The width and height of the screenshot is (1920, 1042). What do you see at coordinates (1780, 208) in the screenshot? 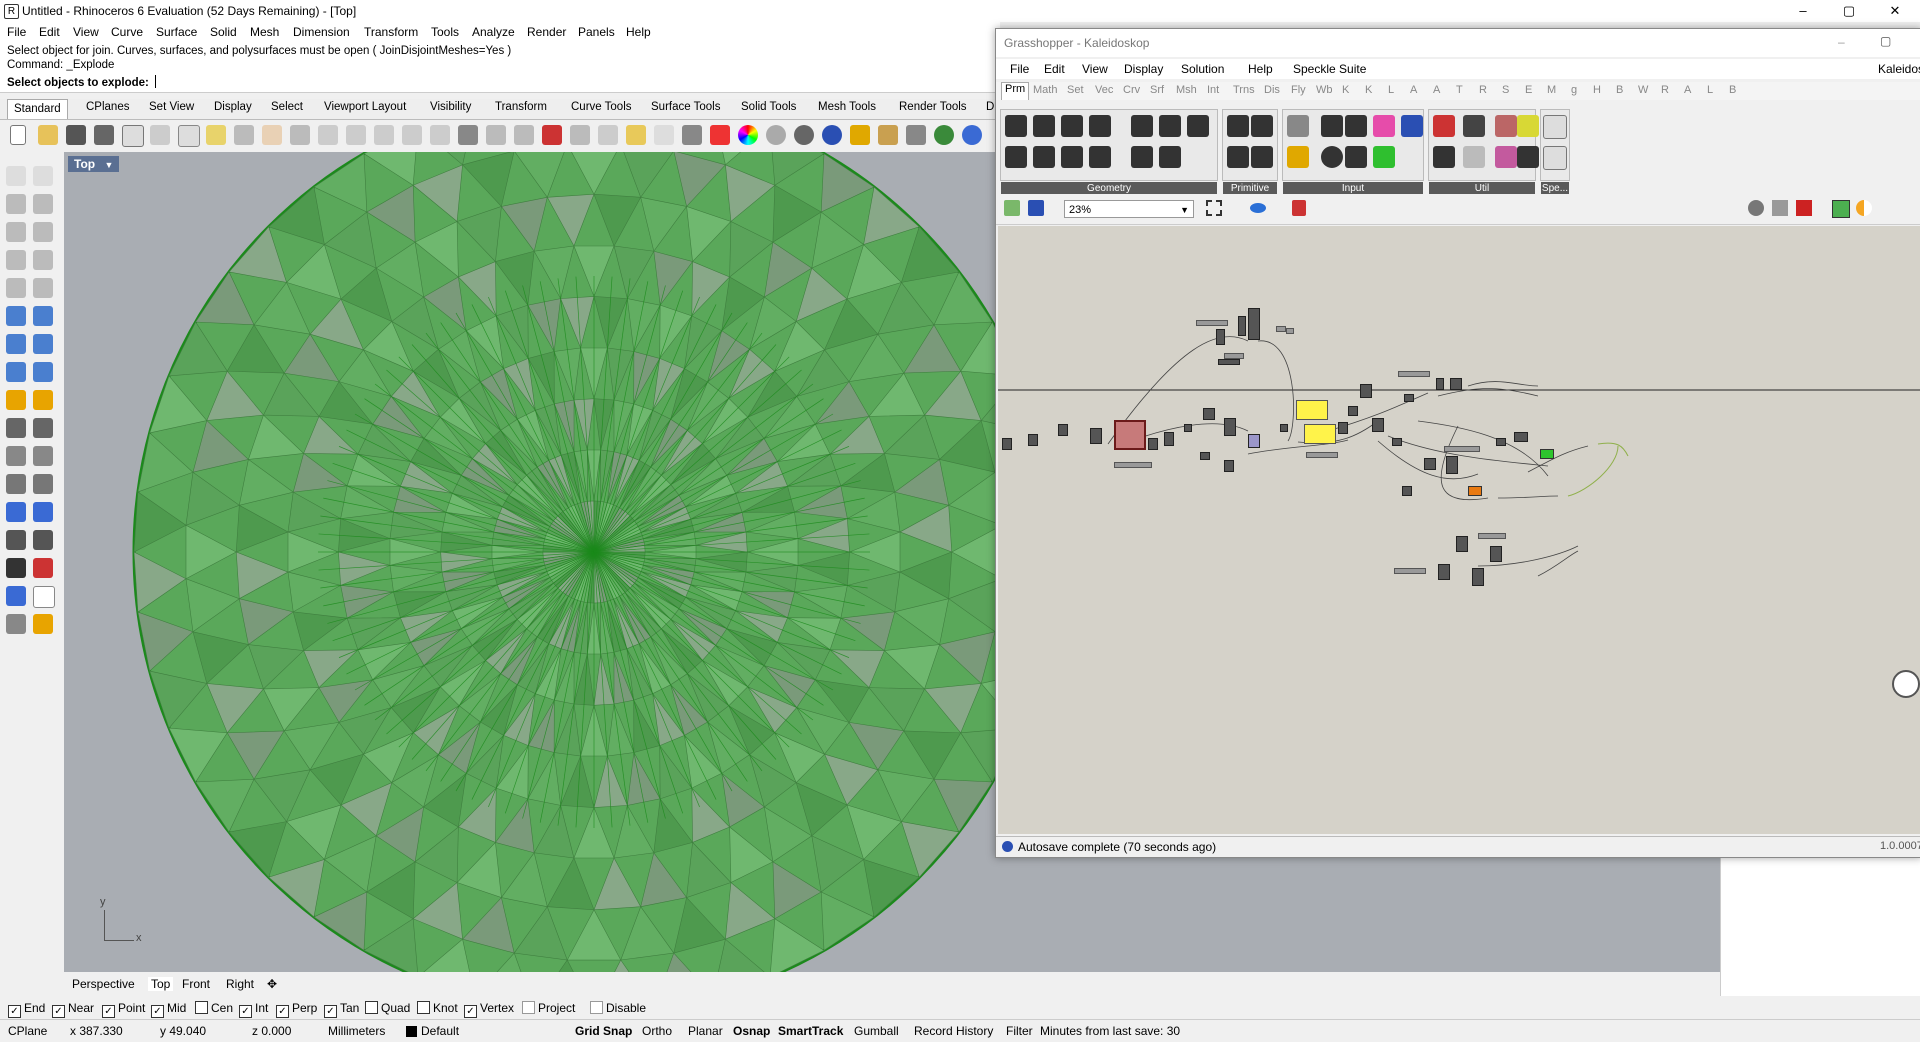
I see `wireframe-mode-icon` at bounding box center [1780, 208].